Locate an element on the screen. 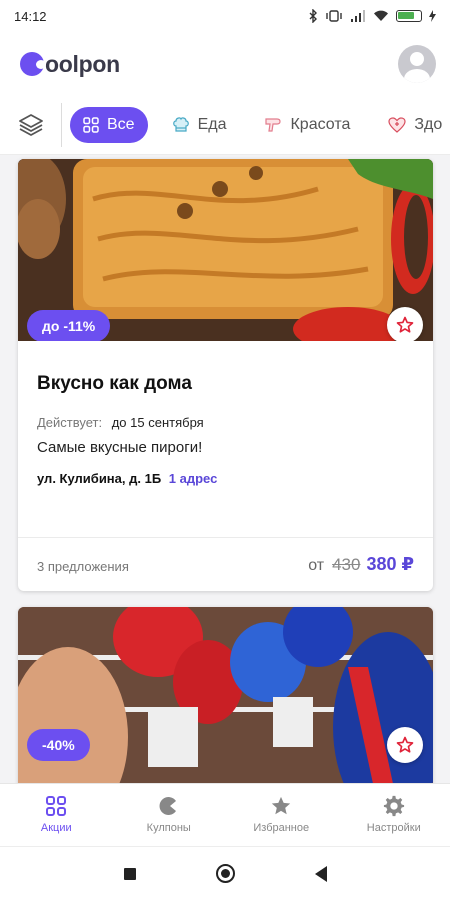  status-icons is located at coordinates (372, 16).